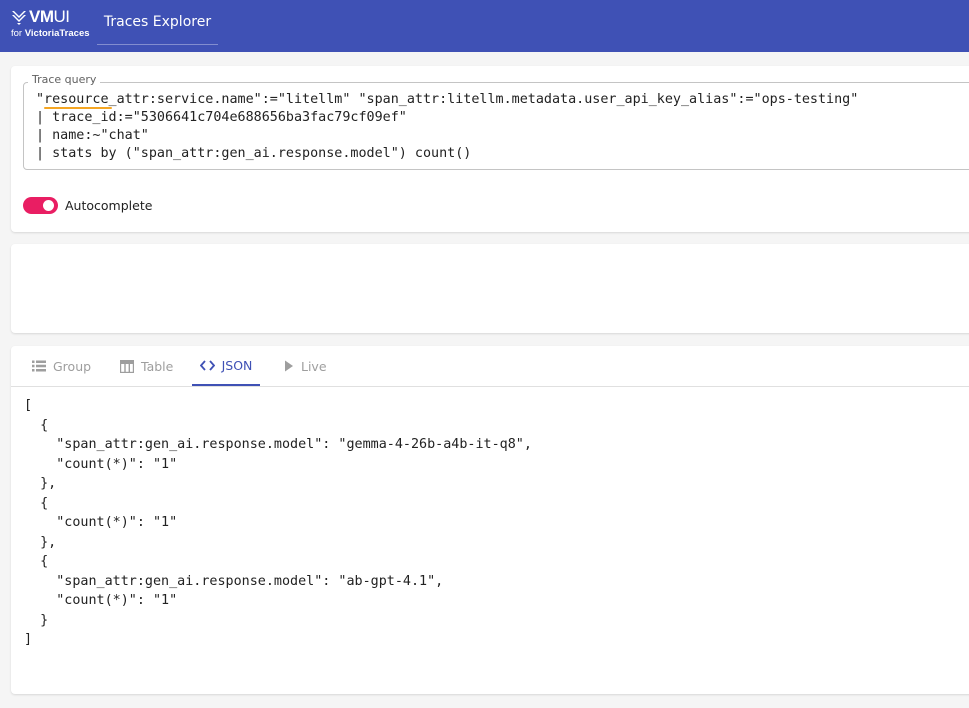 This screenshot has height=708, width=969. What do you see at coordinates (64, 79) in the screenshot?
I see `trace-query-label: Trace query` at bounding box center [64, 79].